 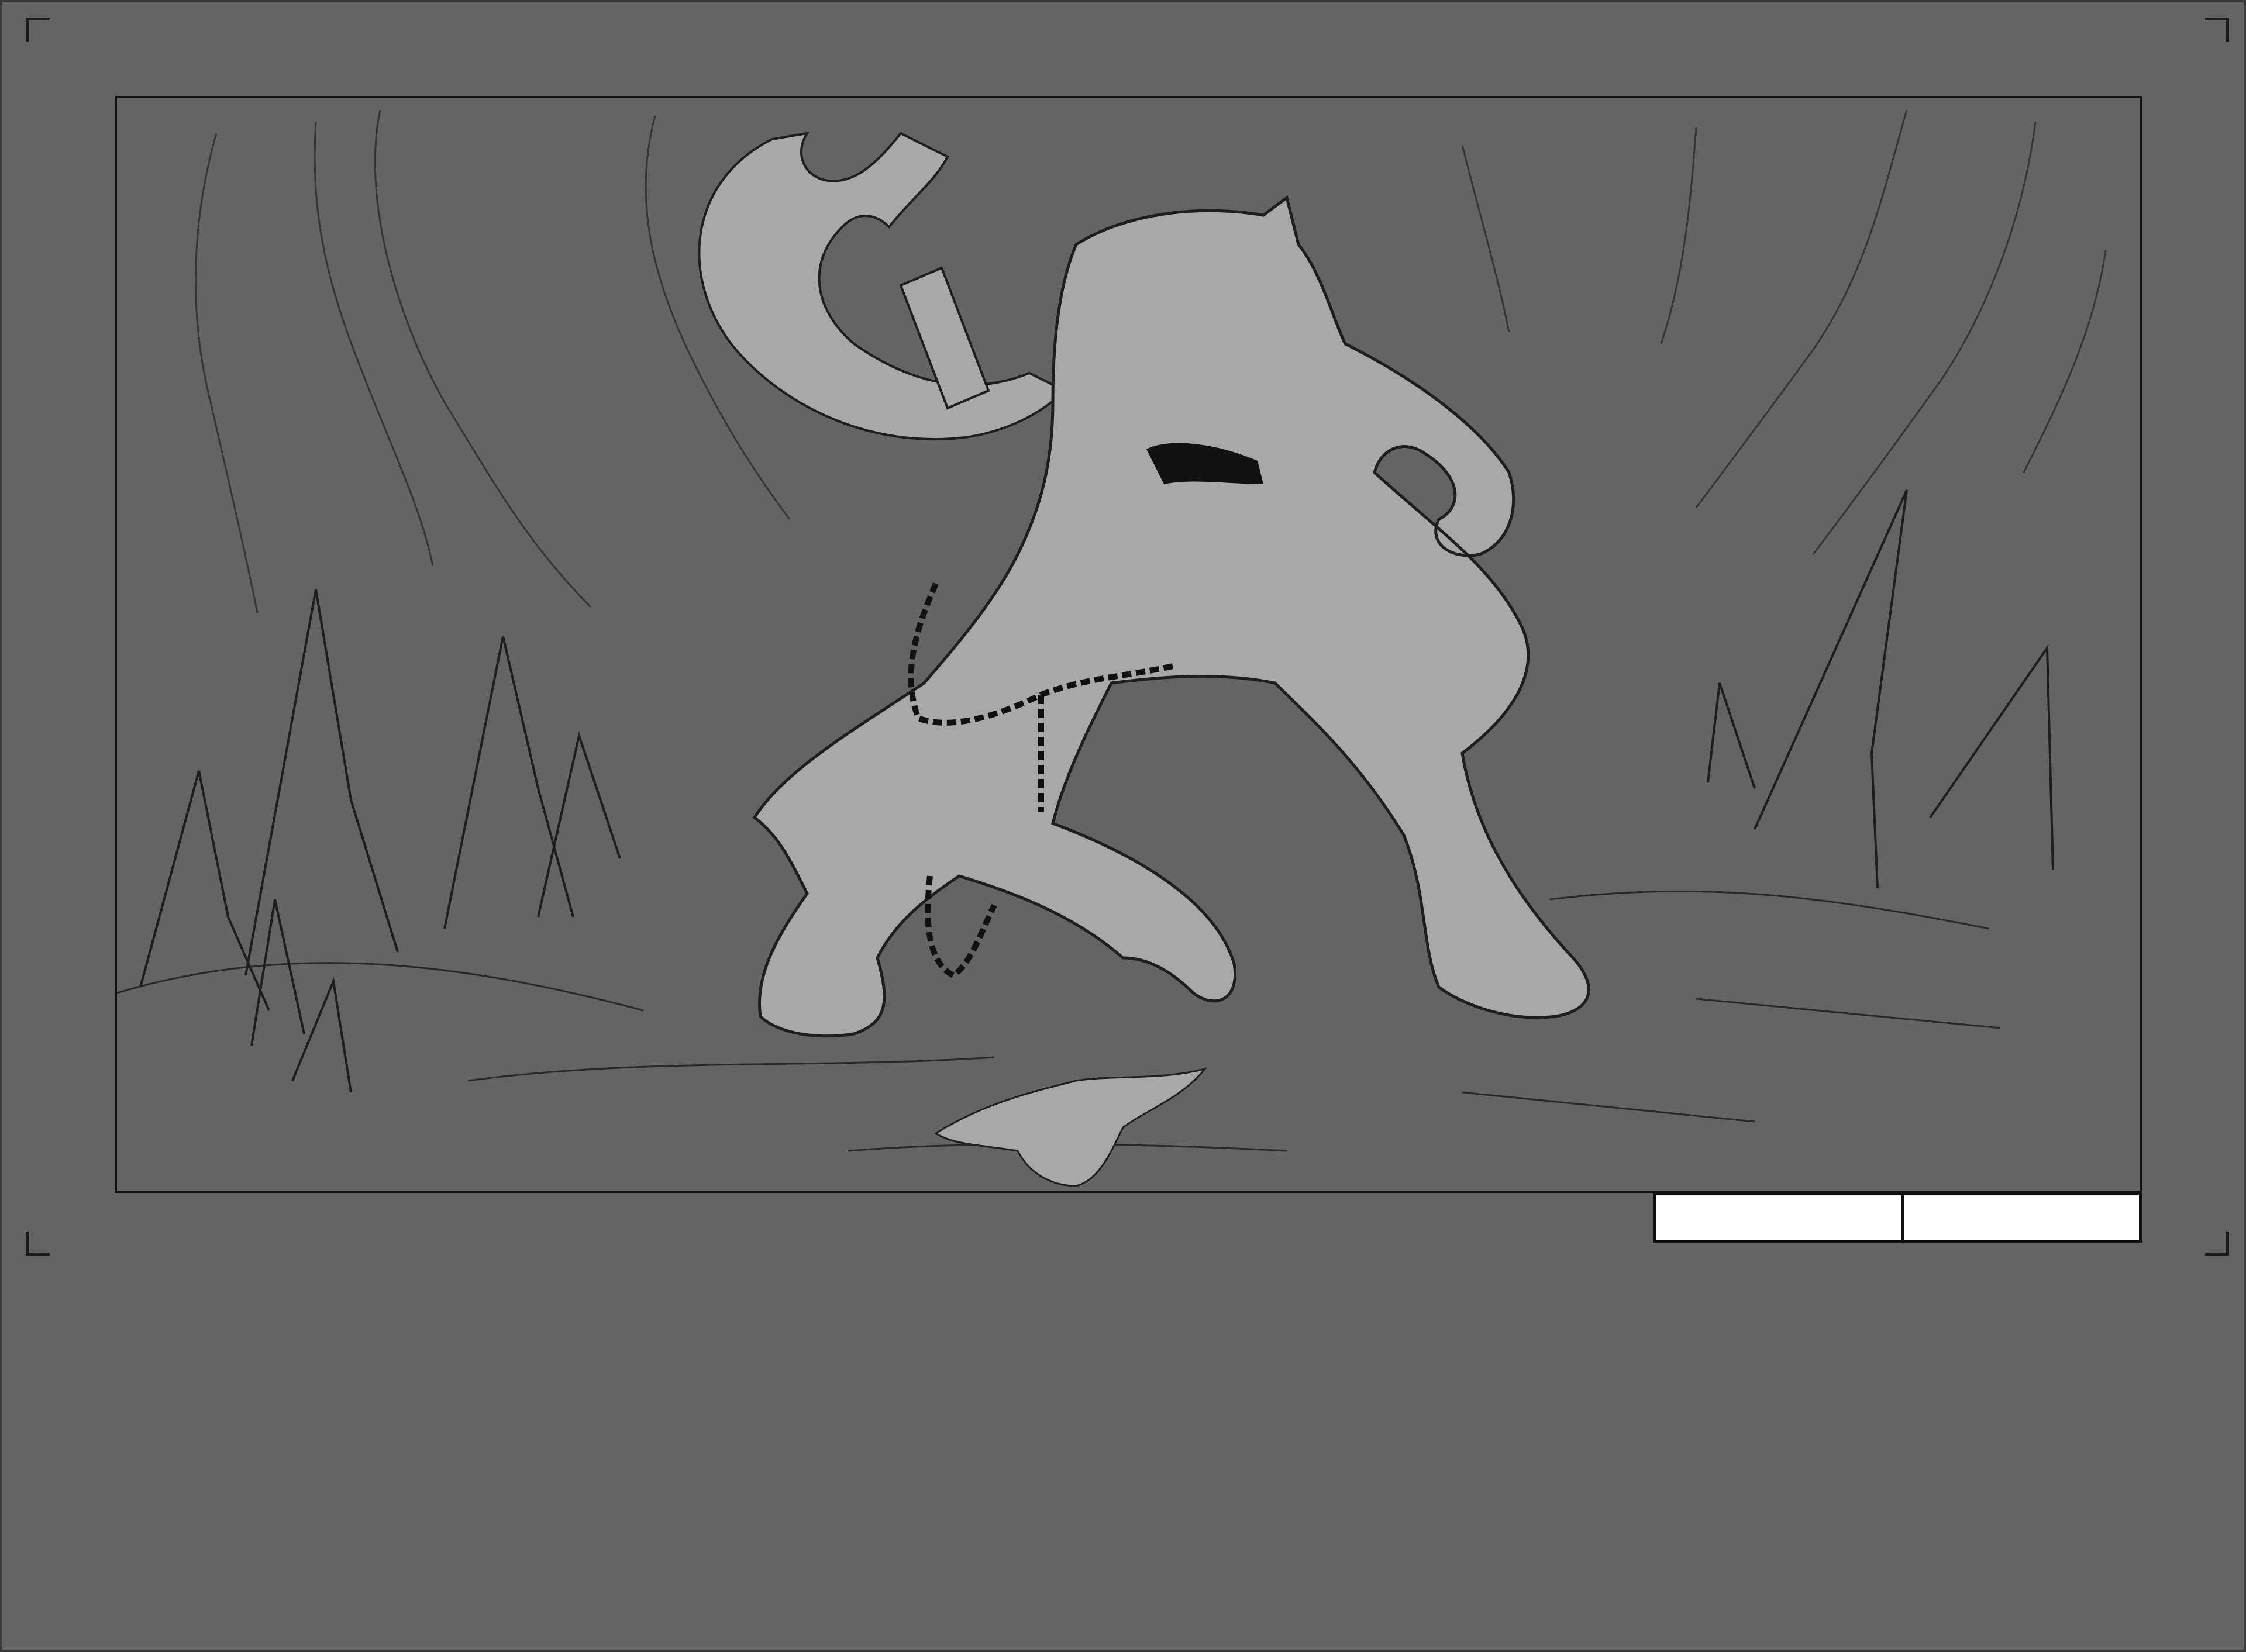 I want to click on shot-number-value, so click(x=2021, y=1205).